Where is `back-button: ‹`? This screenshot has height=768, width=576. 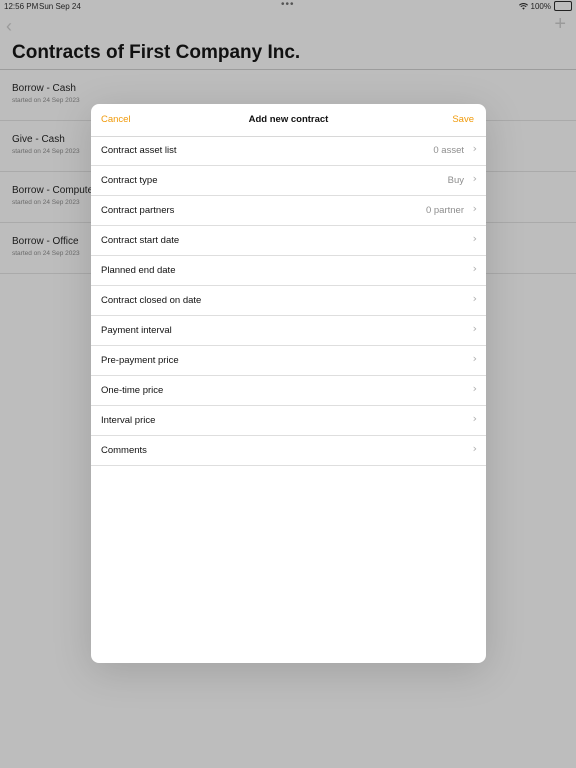 back-button: ‹ is located at coordinates (9, 26).